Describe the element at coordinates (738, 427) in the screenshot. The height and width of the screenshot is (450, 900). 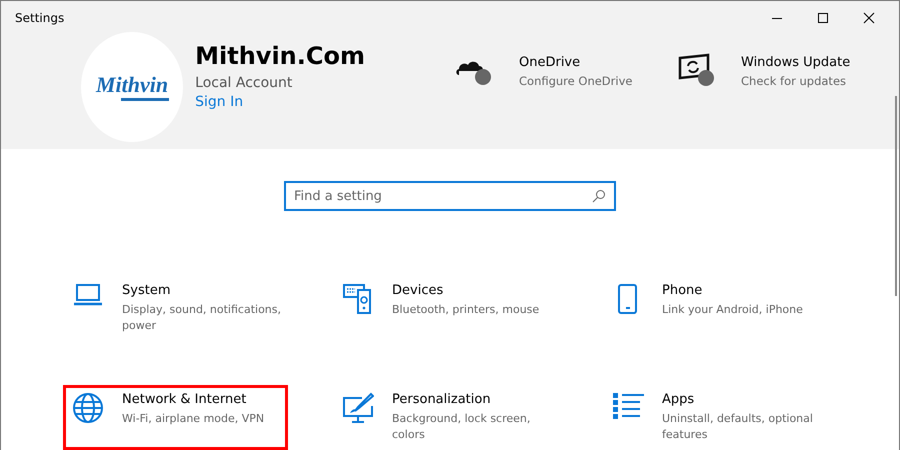
I see `category-description: Uninstall, defaults, optional features` at that location.